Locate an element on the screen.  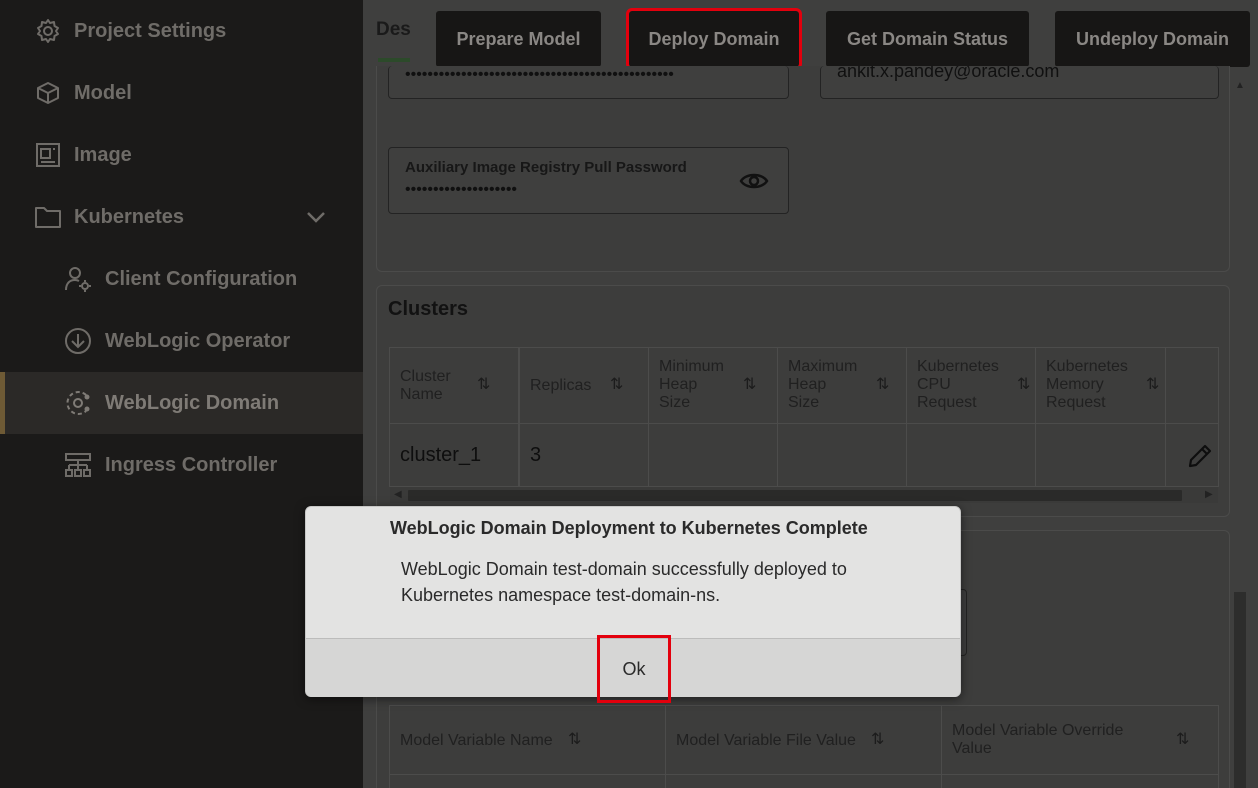
sidebar-item-weblogic-operator: WebLogic Operator is located at coordinates (181, 341).